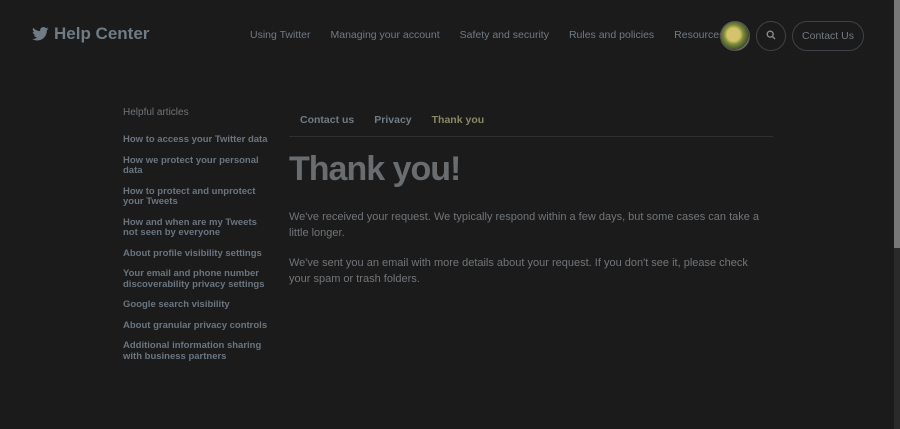 Image resolution: width=900 pixels, height=429 pixels. What do you see at coordinates (198, 197) in the screenshot?
I see `article-link: How to protect and unprotect your Tweets` at bounding box center [198, 197].